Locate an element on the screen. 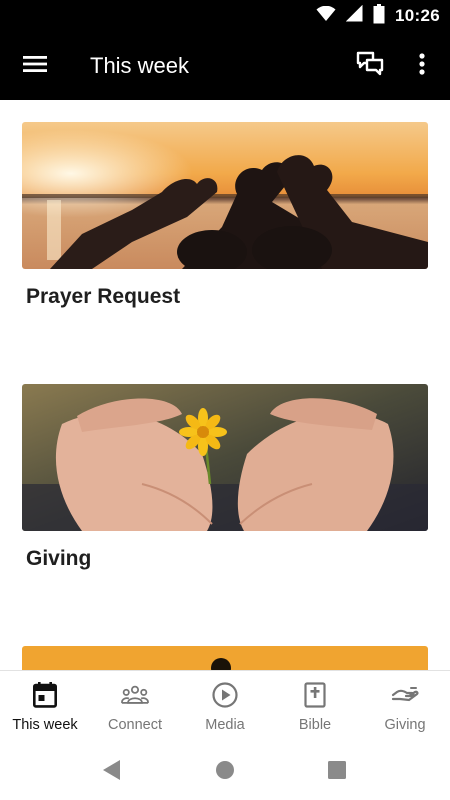 This screenshot has height=800, width=450. chat-button is located at coordinates (370, 66).